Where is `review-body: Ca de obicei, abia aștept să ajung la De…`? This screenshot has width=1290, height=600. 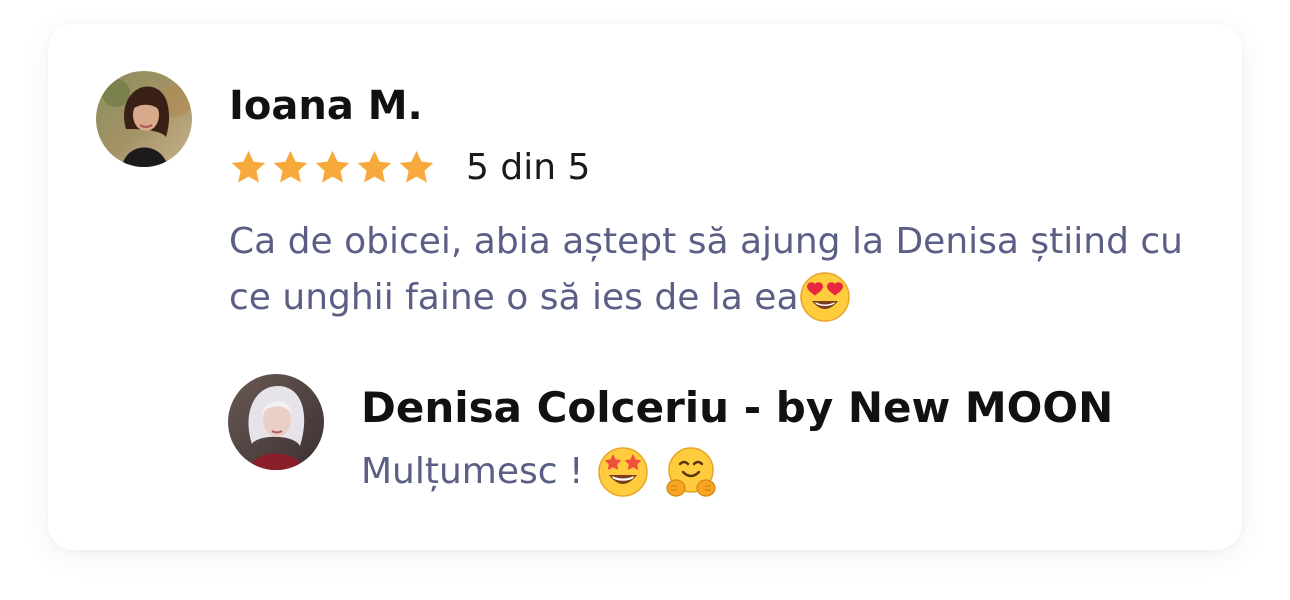
review-body: Ca de obicei, abia aștept să ajung la De… is located at coordinates (706, 269).